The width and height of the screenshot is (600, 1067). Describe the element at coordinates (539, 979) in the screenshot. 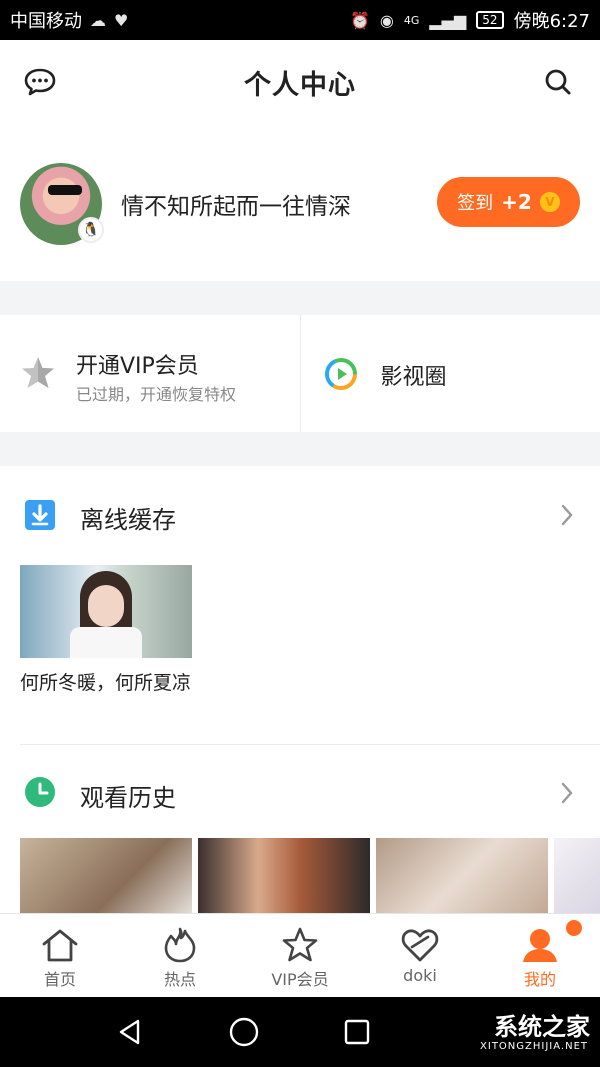

I see `tab-label: 我的` at that location.